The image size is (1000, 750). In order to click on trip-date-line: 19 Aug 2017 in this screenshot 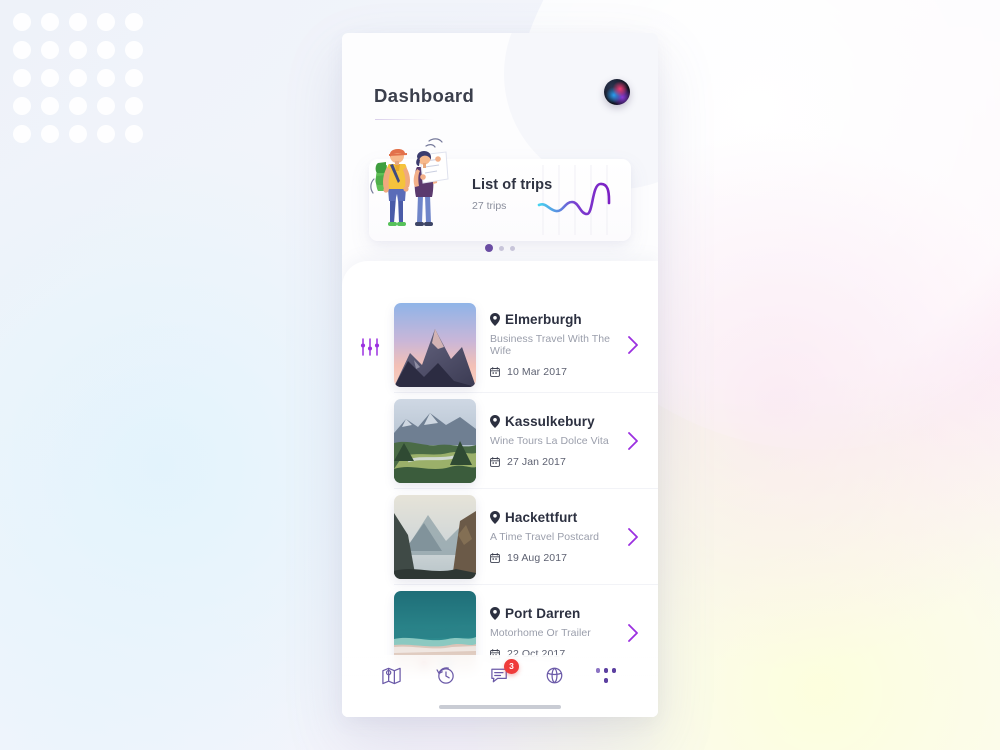, I will do `click(556, 558)`.